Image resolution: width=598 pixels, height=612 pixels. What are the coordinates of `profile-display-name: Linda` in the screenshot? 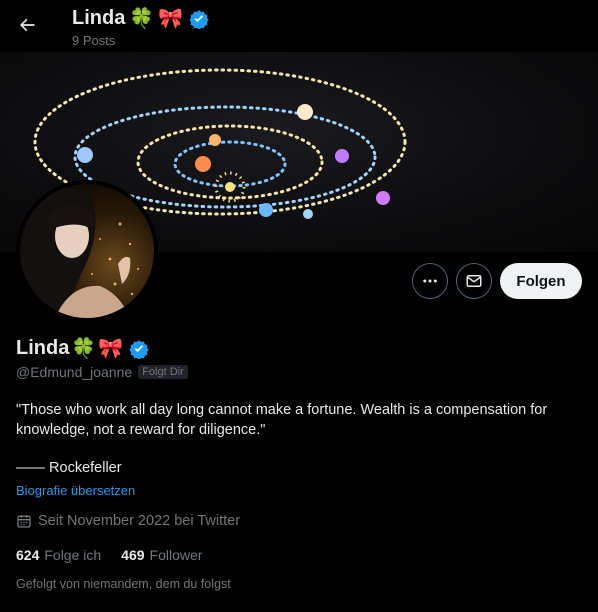 It's located at (43, 348).